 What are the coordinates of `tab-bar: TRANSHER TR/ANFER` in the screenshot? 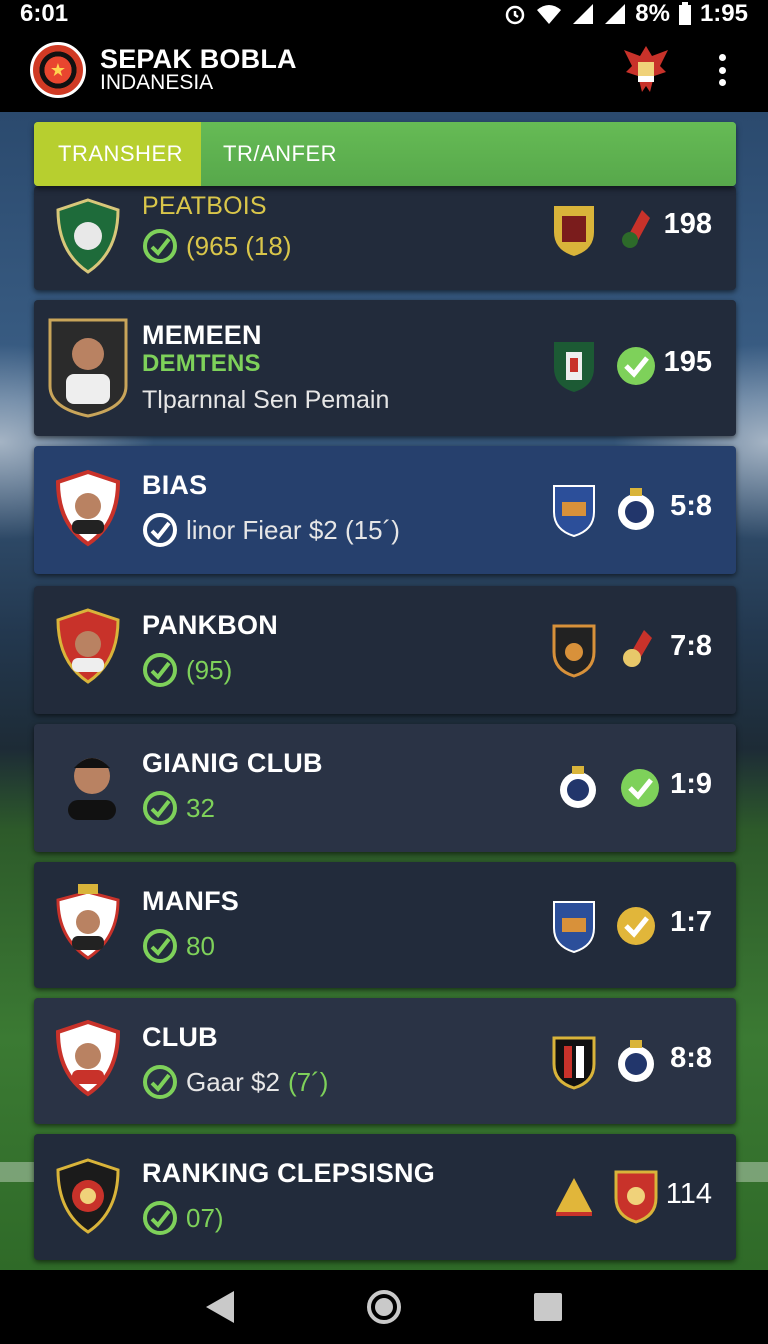 It's located at (385, 154).